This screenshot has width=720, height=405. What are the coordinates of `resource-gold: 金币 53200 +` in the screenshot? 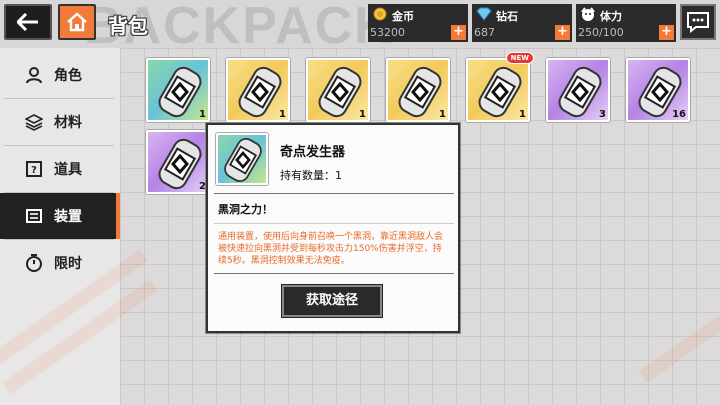 It's located at (418, 23).